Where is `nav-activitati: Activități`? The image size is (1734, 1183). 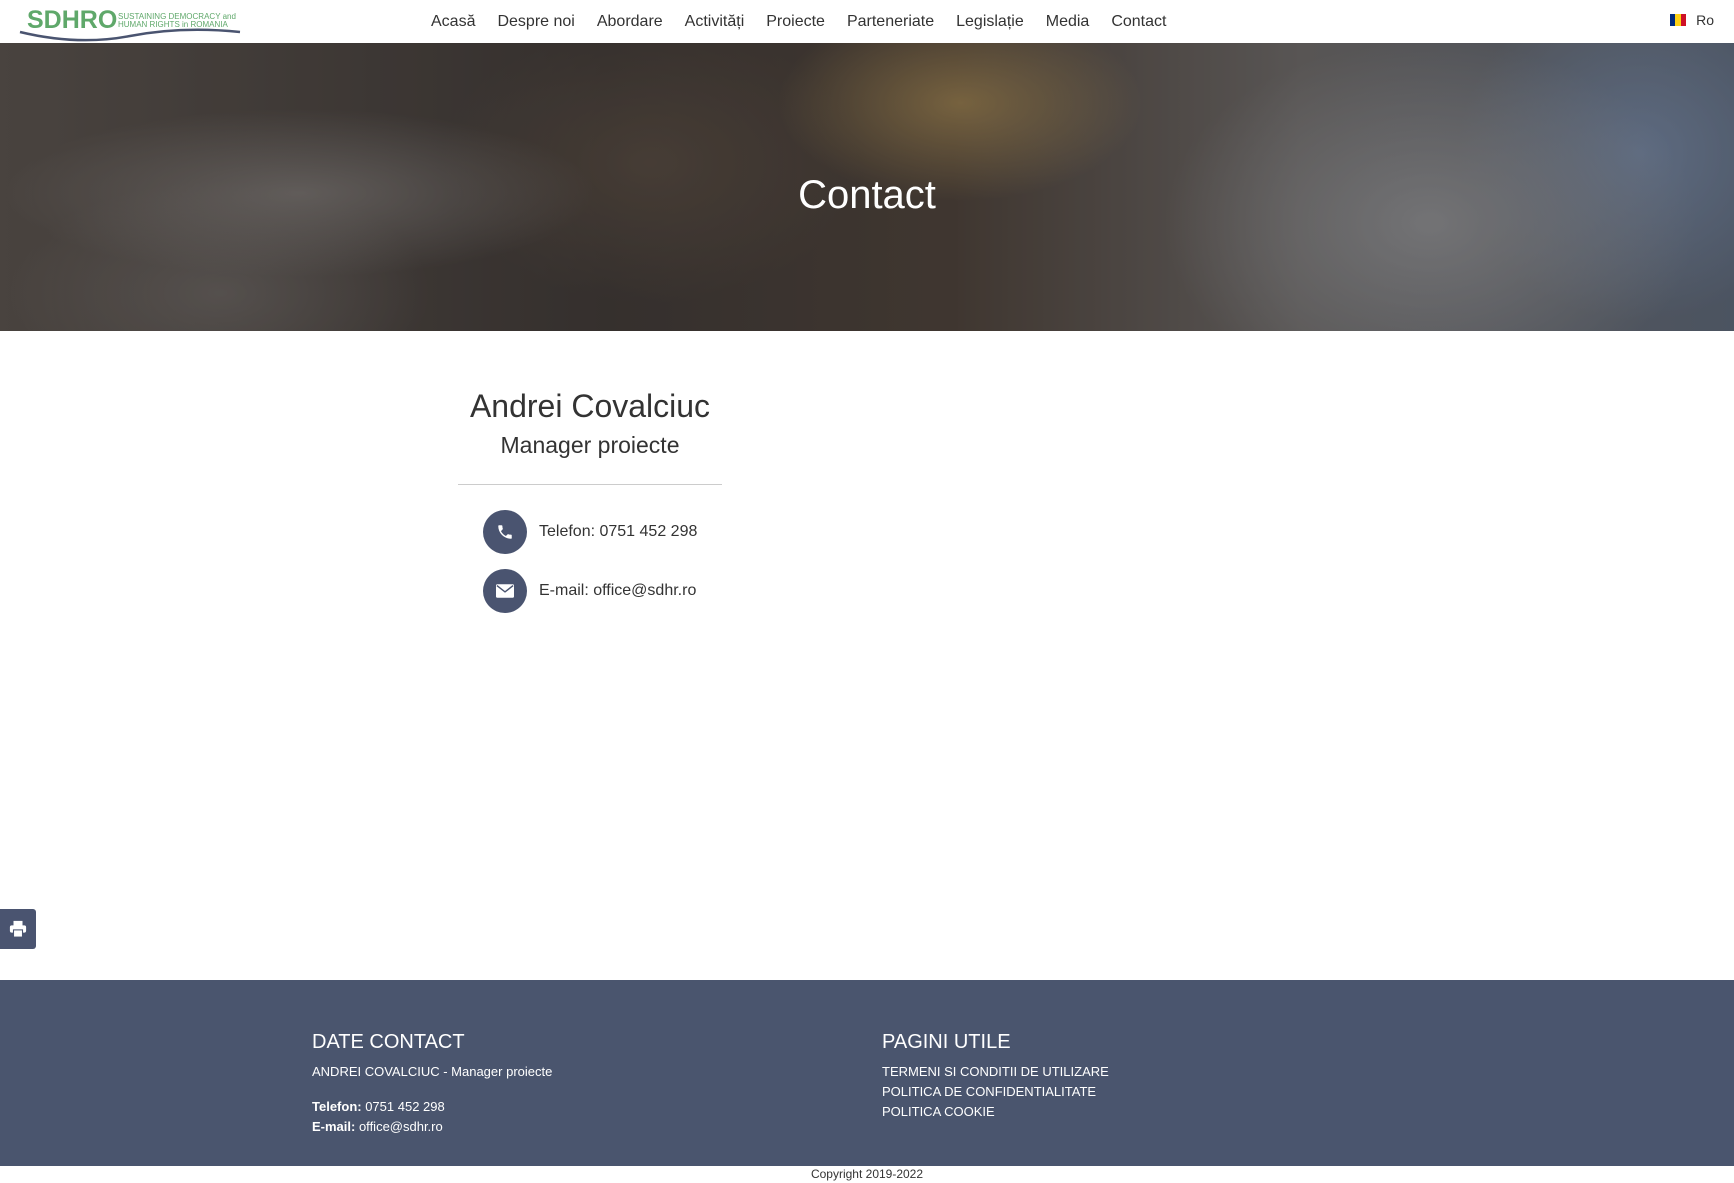 nav-activitati: Activități is located at coordinates (715, 21).